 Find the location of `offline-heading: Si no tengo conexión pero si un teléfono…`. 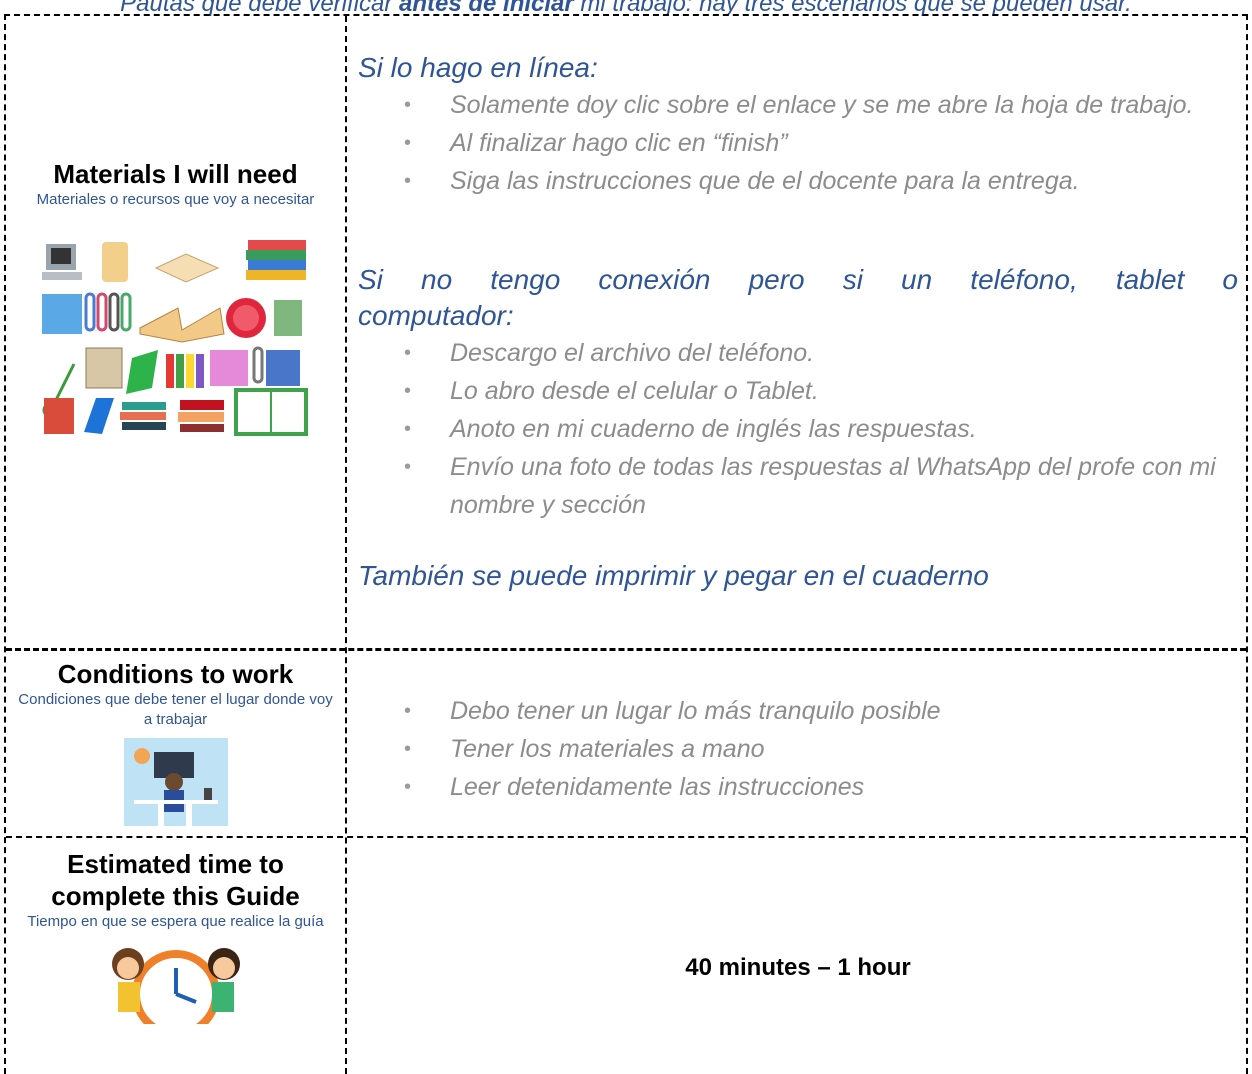

offline-heading: Si no tengo conexión pero si un teléfono… is located at coordinates (798, 279).